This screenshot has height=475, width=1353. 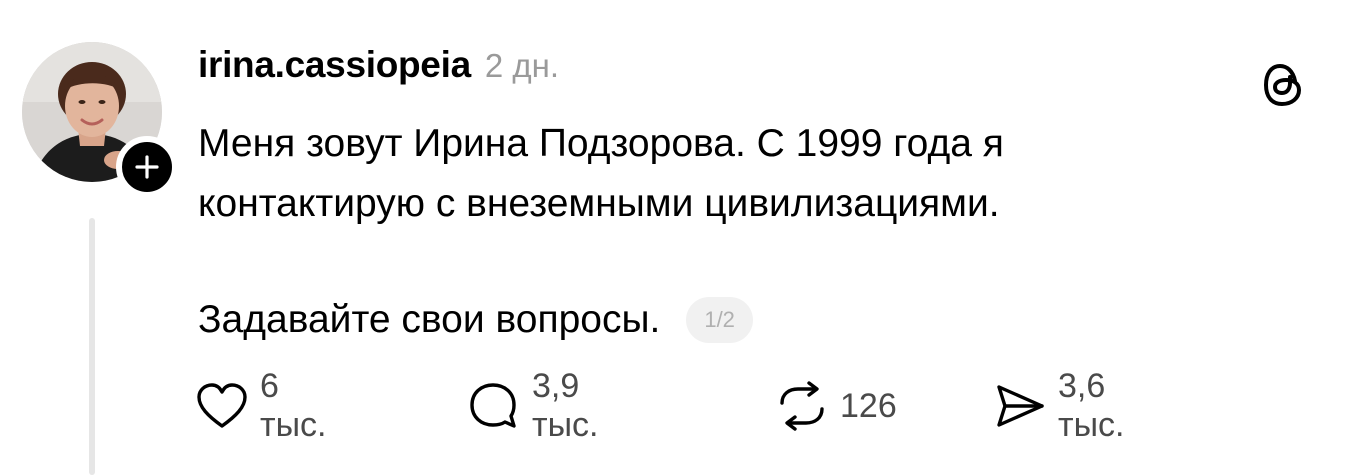 I want to click on repost-arrows-icon, so click(x=802, y=406).